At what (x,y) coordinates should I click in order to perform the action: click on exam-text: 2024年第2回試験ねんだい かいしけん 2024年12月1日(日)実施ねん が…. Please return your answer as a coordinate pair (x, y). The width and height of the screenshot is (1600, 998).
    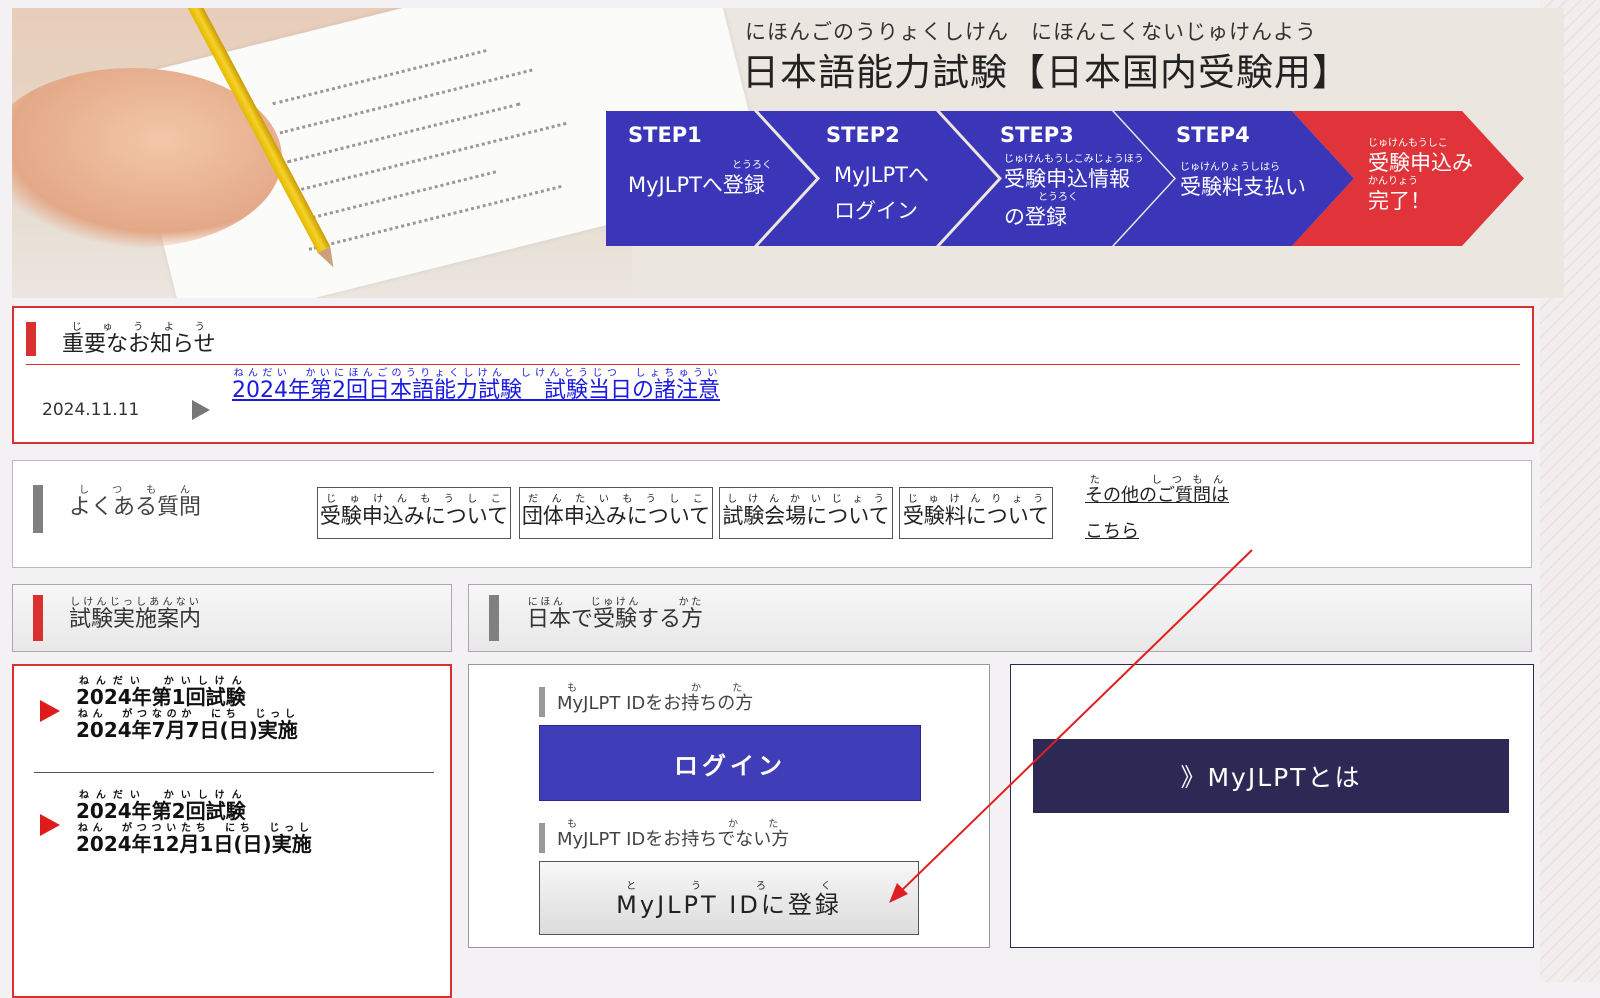
    Looking at the image, I should click on (194, 823).